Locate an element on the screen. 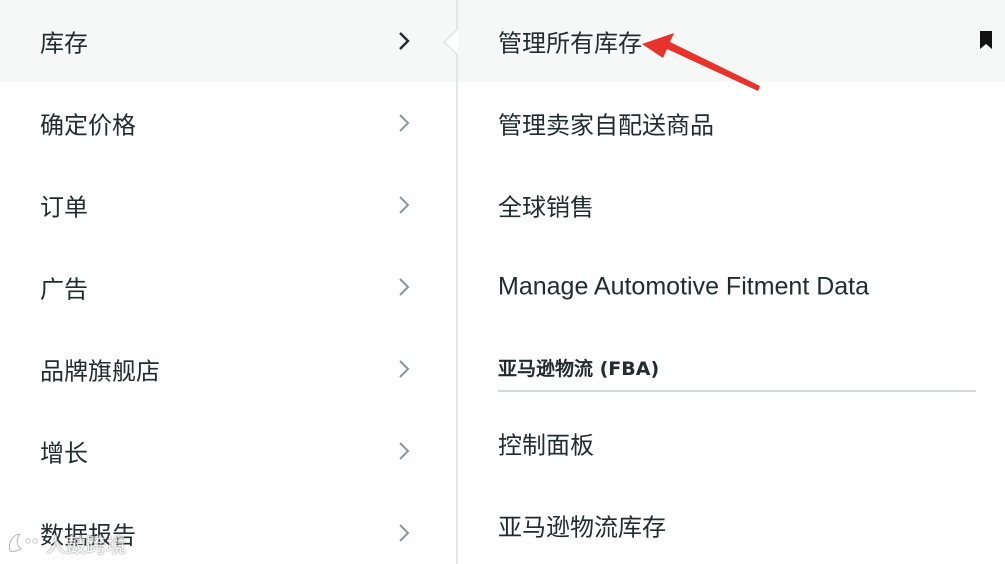 Image resolution: width=1005 pixels, height=564 pixels. submenu-item-label: 管理所有库存 is located at coordinates (570, 43).